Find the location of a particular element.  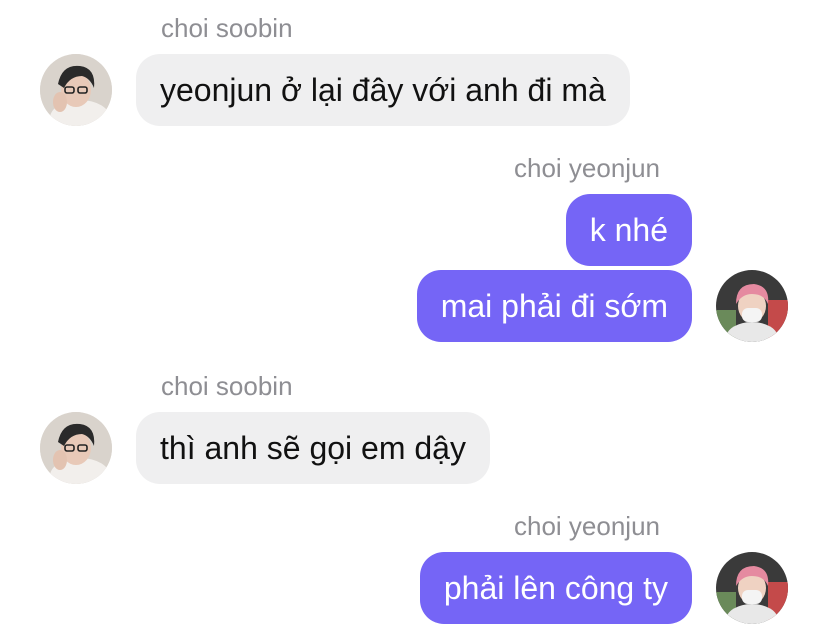

message-bubble-outgoing: mai phải đi sớm is located at coordinates (554, 306).